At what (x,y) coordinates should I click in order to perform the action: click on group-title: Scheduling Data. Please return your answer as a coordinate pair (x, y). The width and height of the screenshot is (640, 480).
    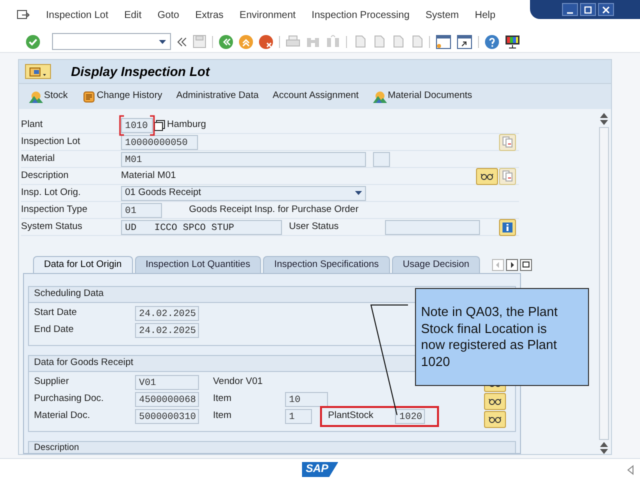
    Looking at the image, I should click on (69, 294).